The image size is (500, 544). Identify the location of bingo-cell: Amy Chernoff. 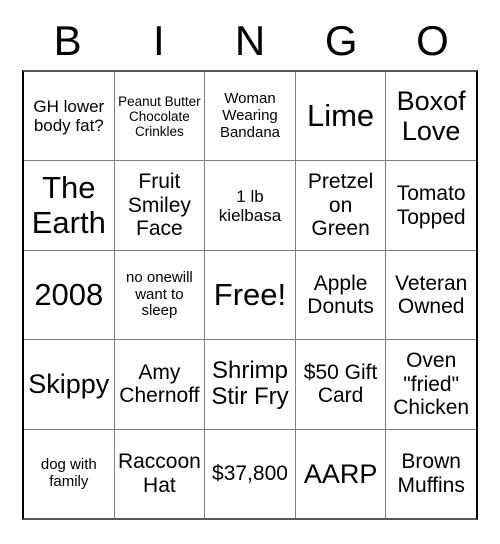
(160, 384).